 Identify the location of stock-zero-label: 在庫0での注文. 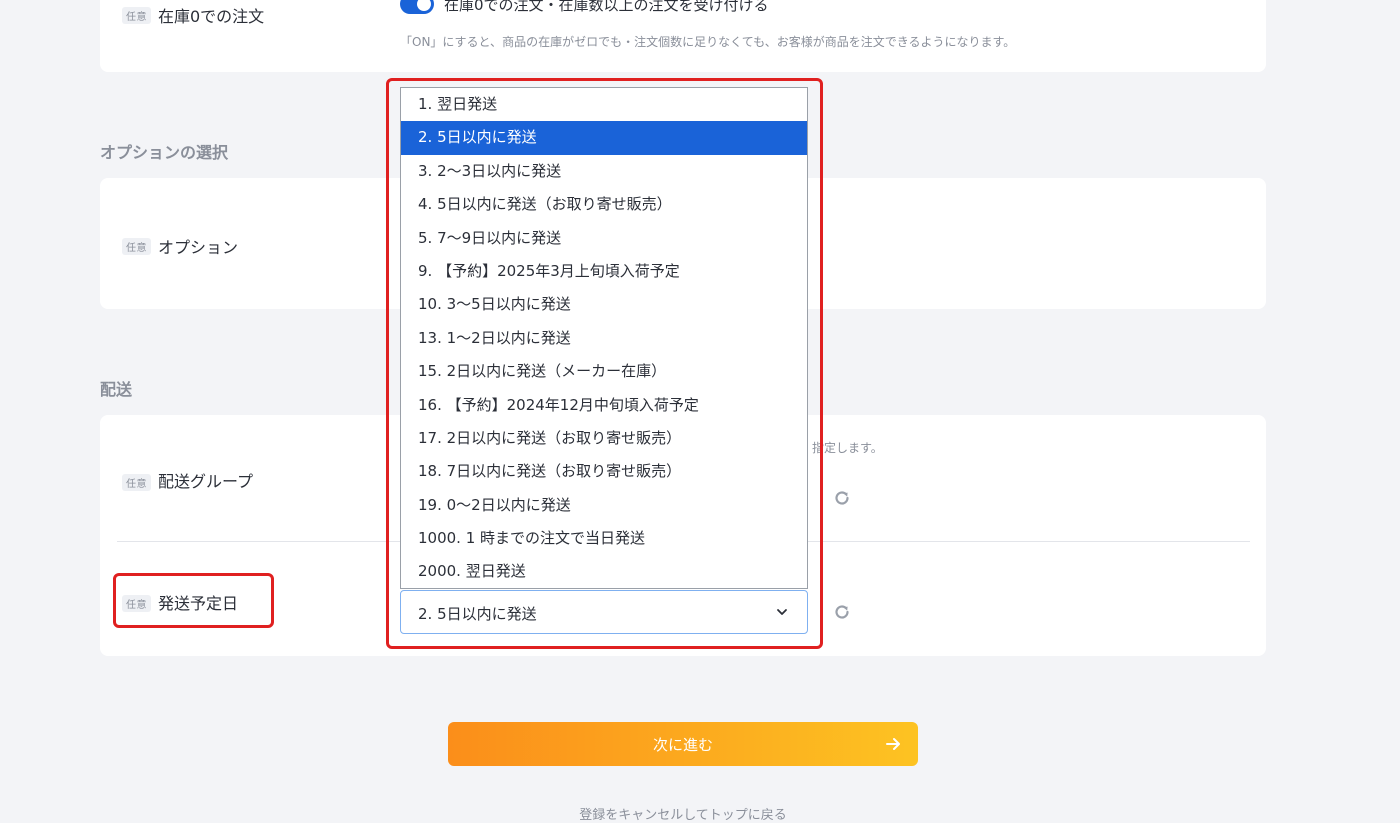
(211, 16).